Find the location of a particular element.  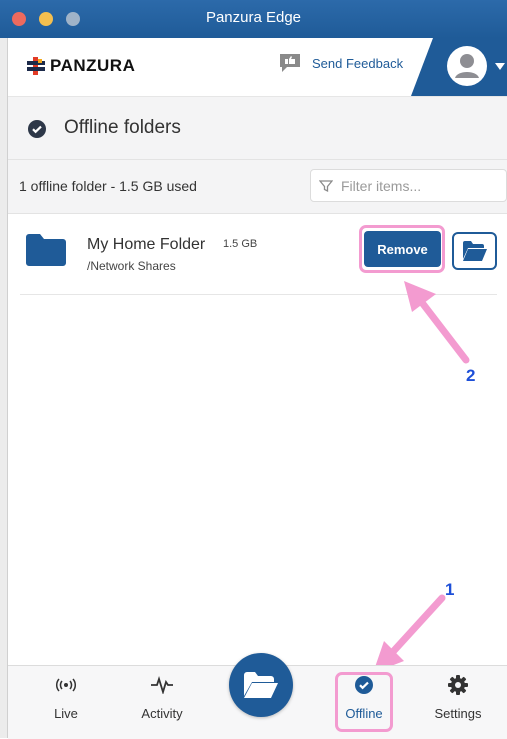

nav-label-activity: Activity is located at coordinates (162, 713).